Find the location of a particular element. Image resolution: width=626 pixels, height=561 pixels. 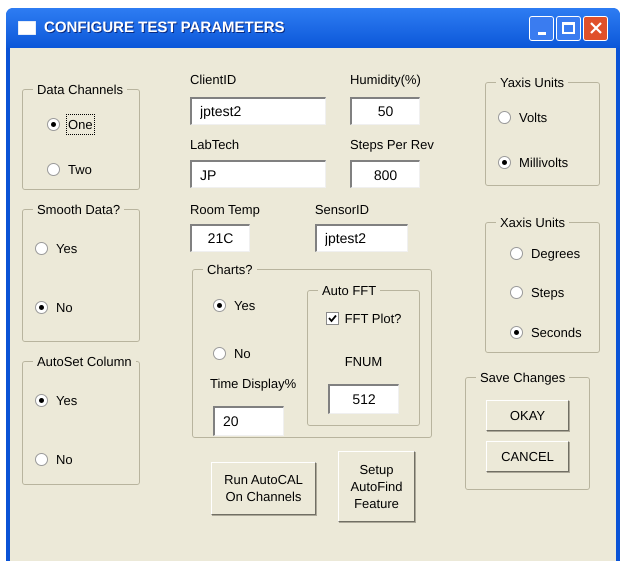

text-field: 800 is located at coordinates (385, 174).